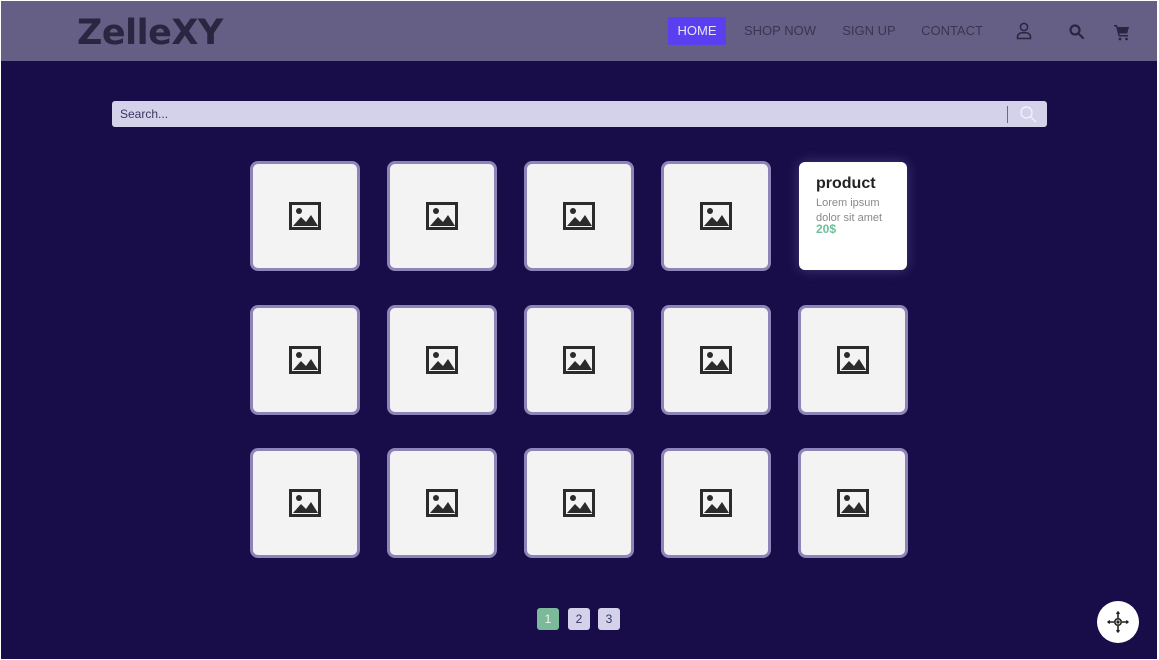 This screenshot has width=1159, height=660. I want to click on nav-sign-up: SIGN UP, so click(869, 31).